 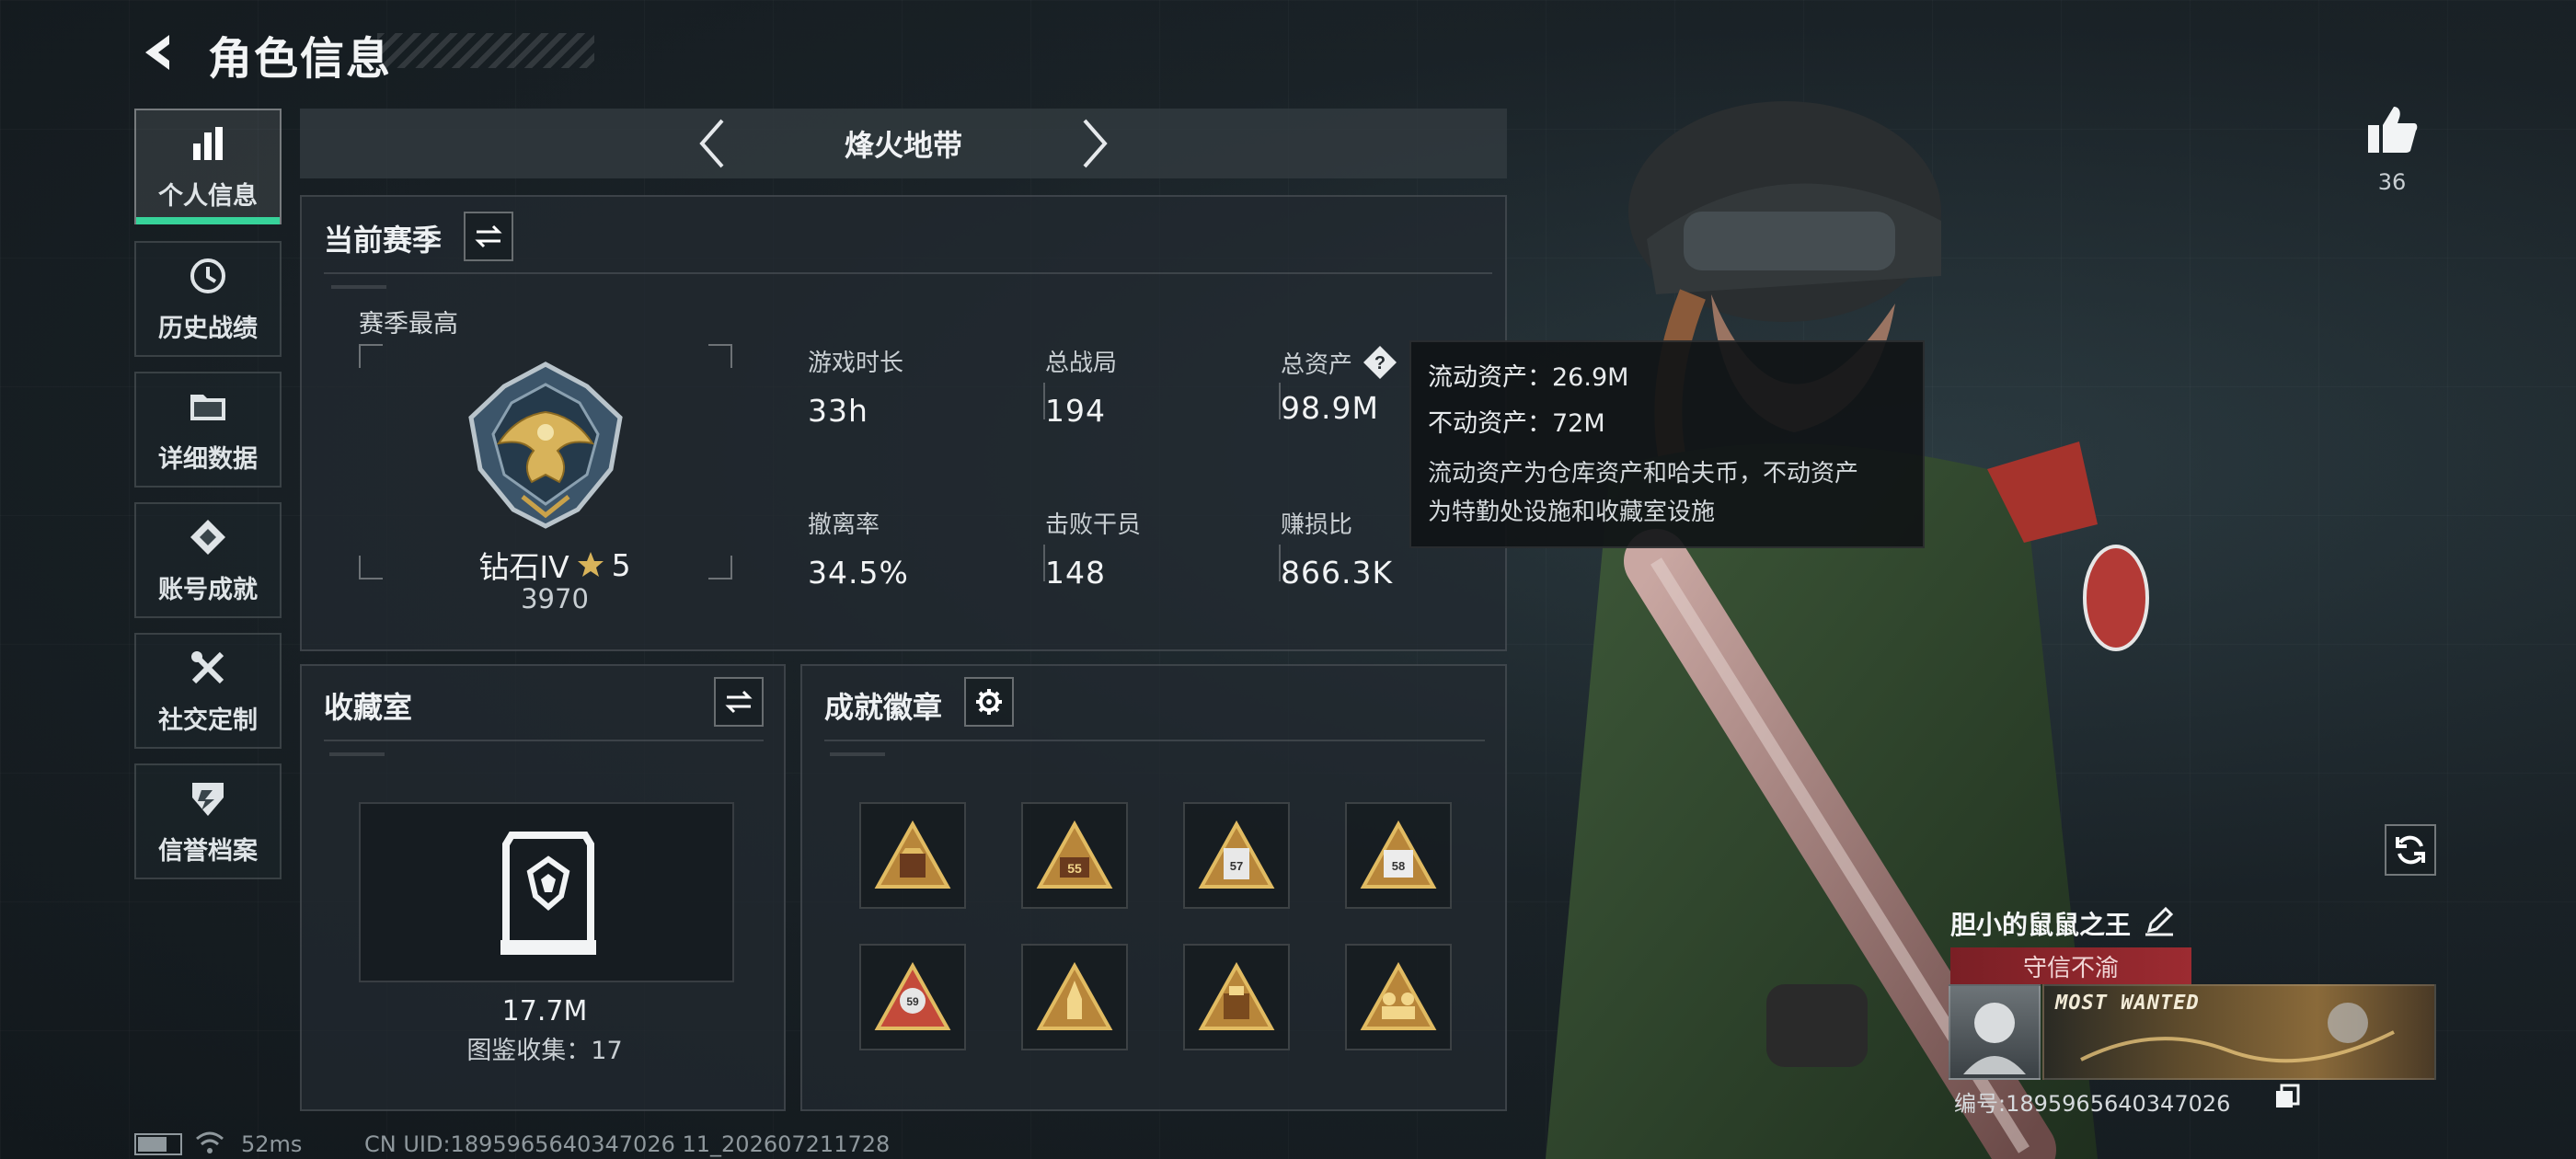 I want to click on stat-extraction-rate: 撤离率 34.5%, so click(x=858, y=548).